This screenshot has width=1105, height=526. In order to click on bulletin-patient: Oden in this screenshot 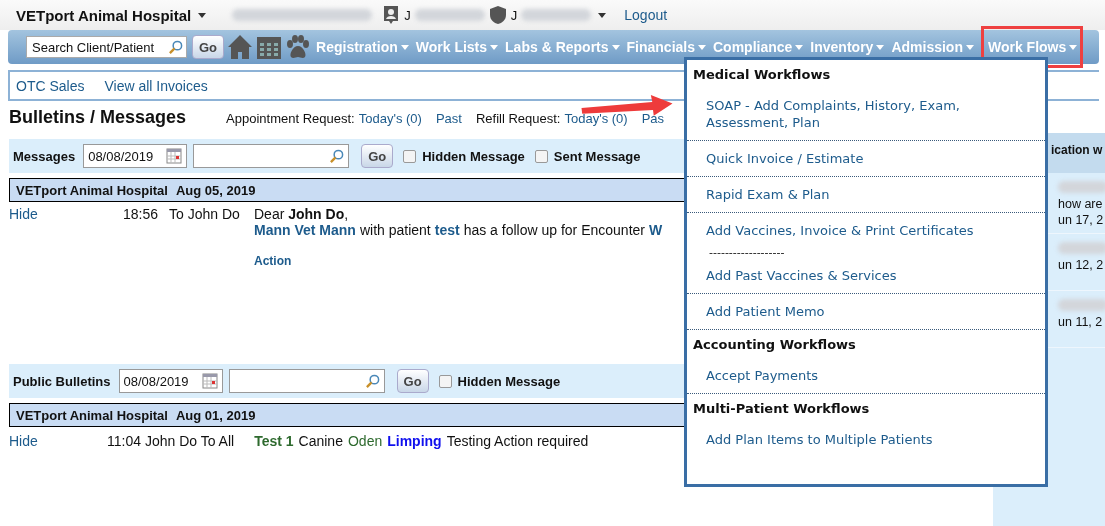, I will do `click(365, 441)`.